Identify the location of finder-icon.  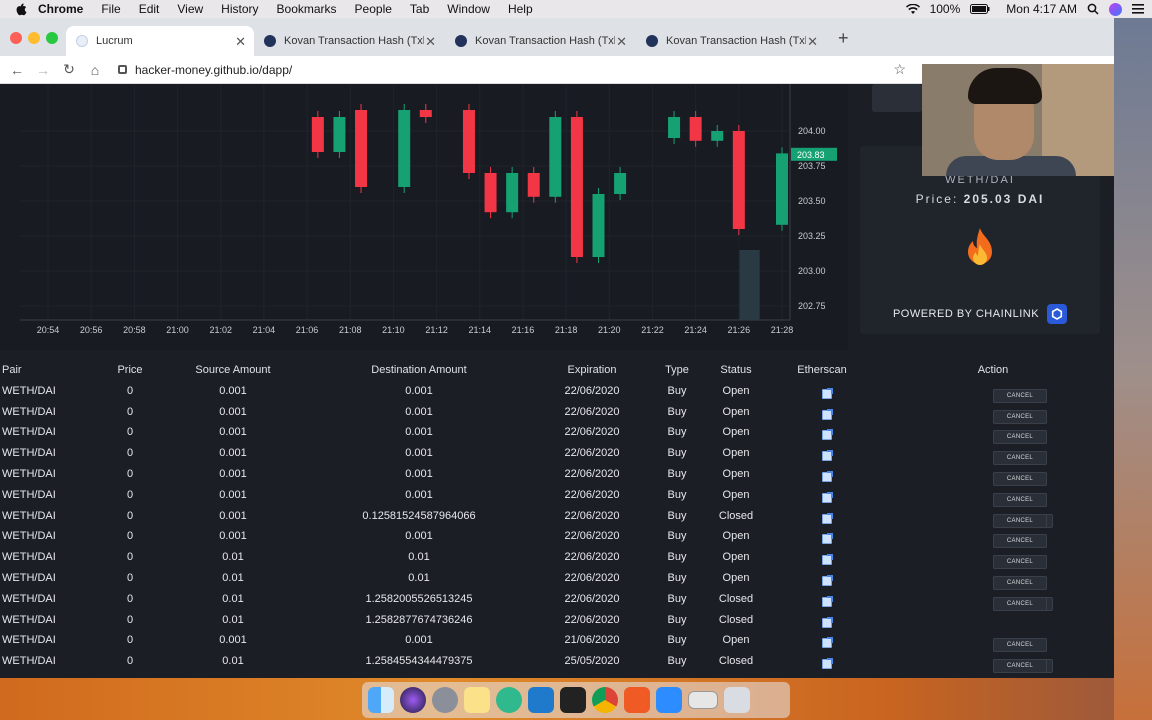
(381, 700).